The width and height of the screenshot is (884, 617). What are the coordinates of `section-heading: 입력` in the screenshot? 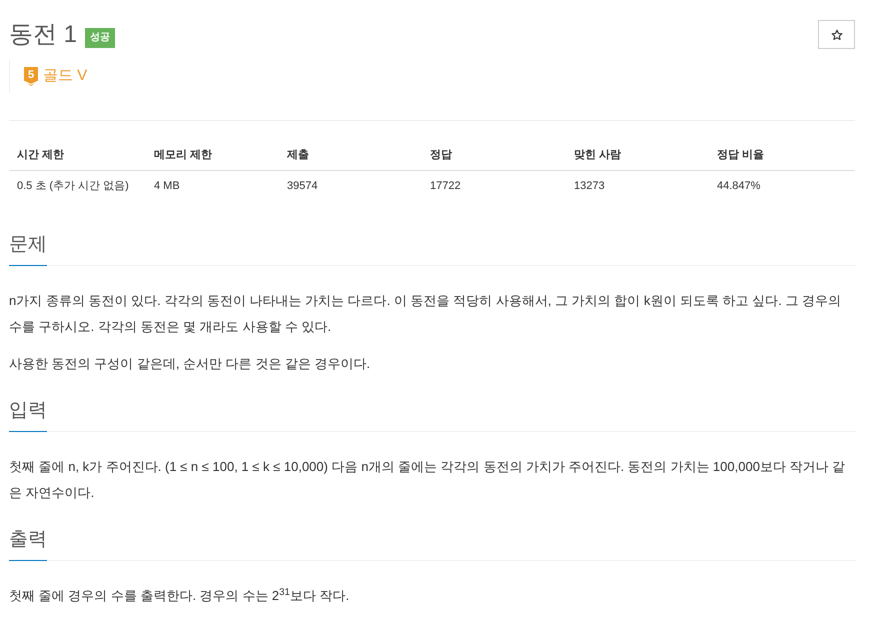 It's located at (28, 415).